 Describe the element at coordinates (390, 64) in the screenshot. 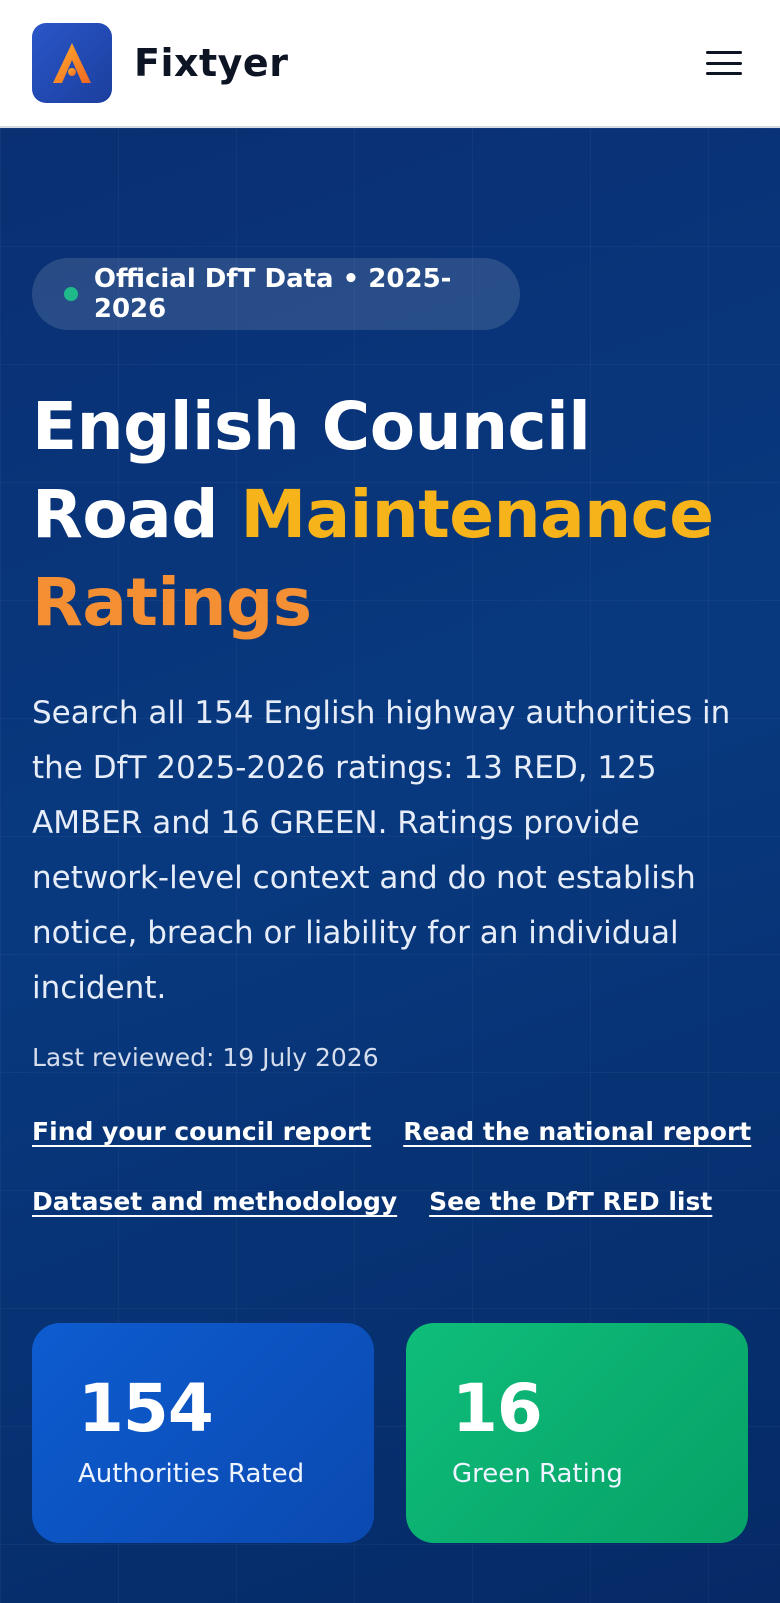

I see `site-header: Fixtyer` at that location.